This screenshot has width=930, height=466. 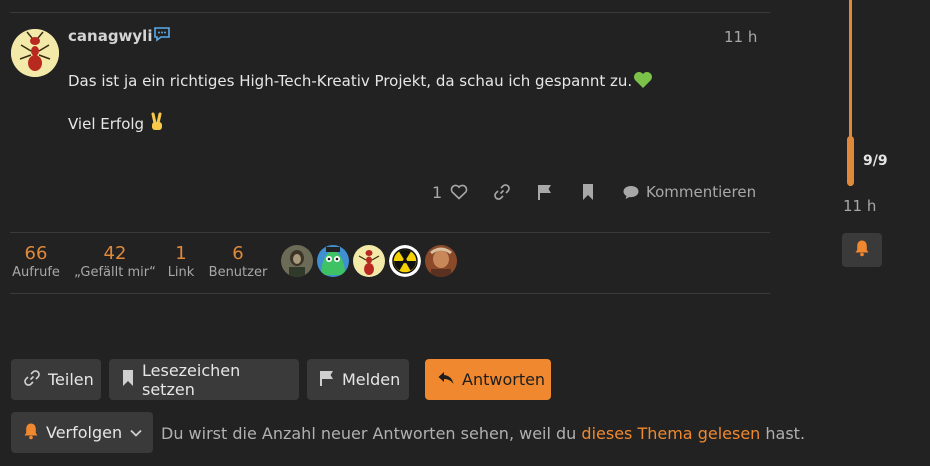 What do you see at coordinates (115, 272) in the screenshot?
I see `stat-likes-label: „Gefällt mir“` at bounding box center [115, 272].